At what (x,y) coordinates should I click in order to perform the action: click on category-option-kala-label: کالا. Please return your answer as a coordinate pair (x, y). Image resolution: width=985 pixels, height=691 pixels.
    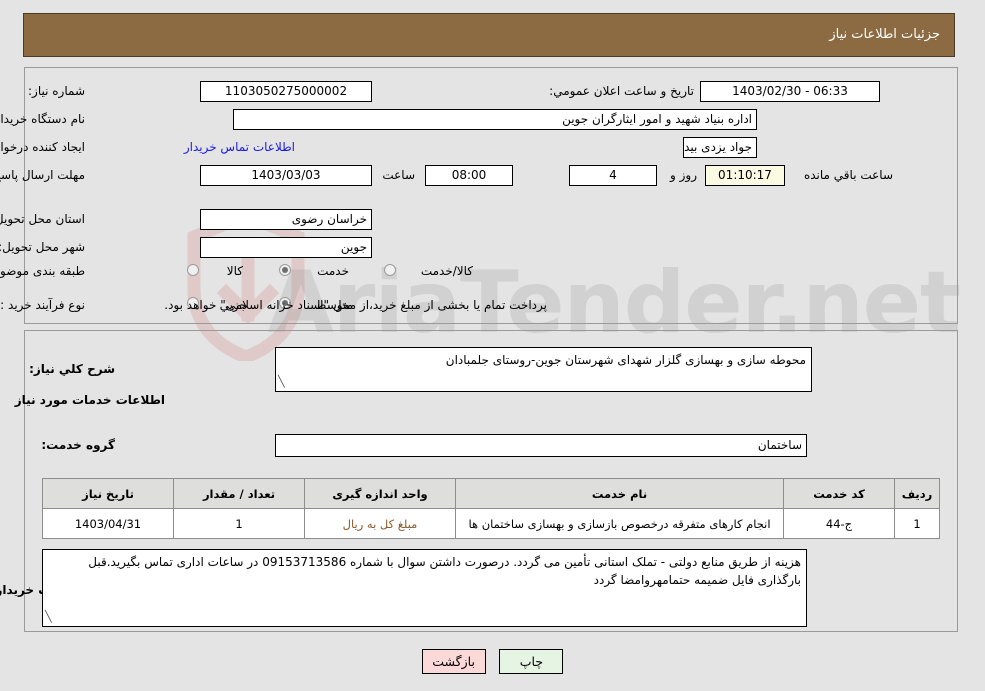
    Looking at the image, I should click on (234, 271).